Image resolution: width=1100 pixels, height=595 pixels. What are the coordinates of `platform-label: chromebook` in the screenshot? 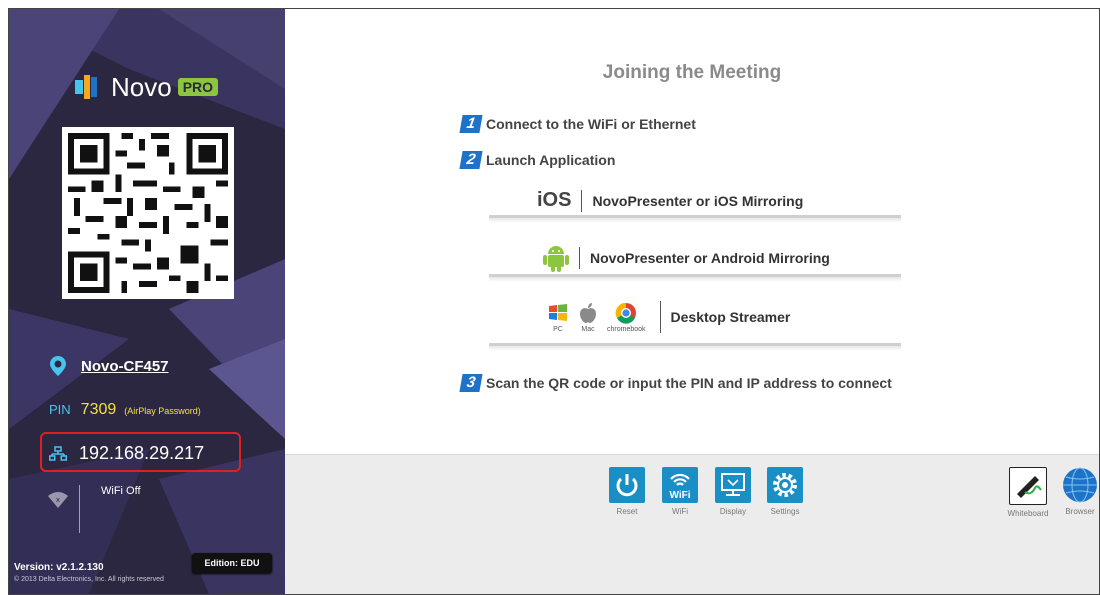 It's located at (626, 329).